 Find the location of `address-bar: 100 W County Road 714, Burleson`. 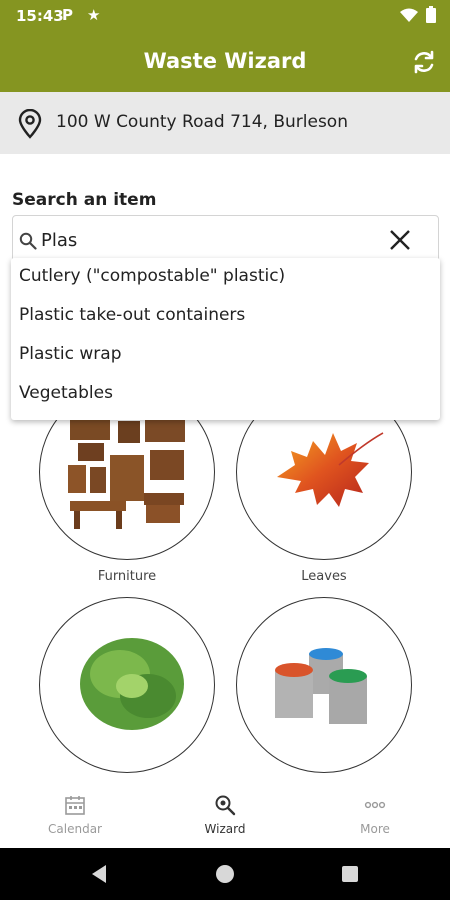

address-bar: 100 W County Road 714, Burleson is located at coordinates (225, 123).